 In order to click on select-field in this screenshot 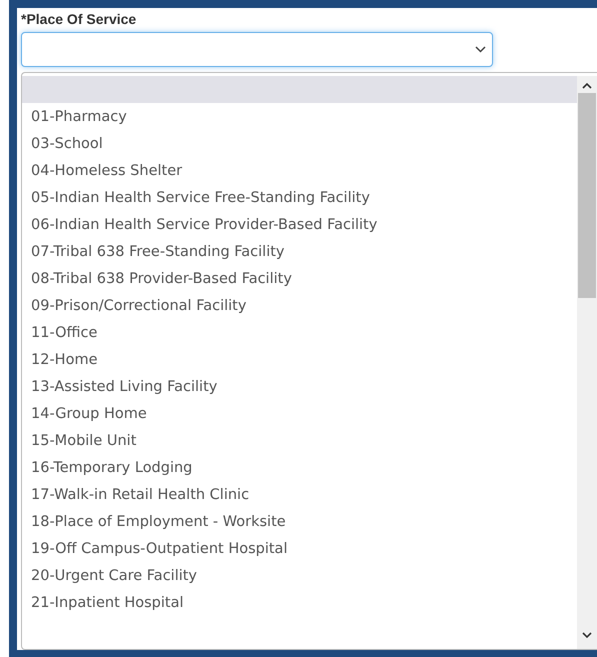, I will do `click(257, 49)`.